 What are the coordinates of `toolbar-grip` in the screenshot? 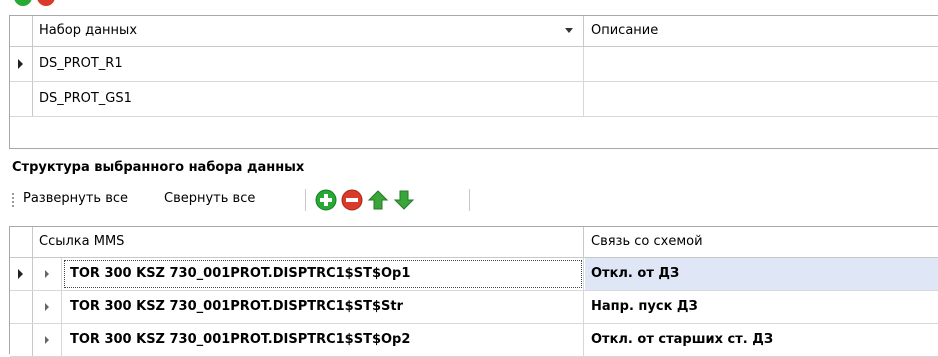 It's located at (13, 200).